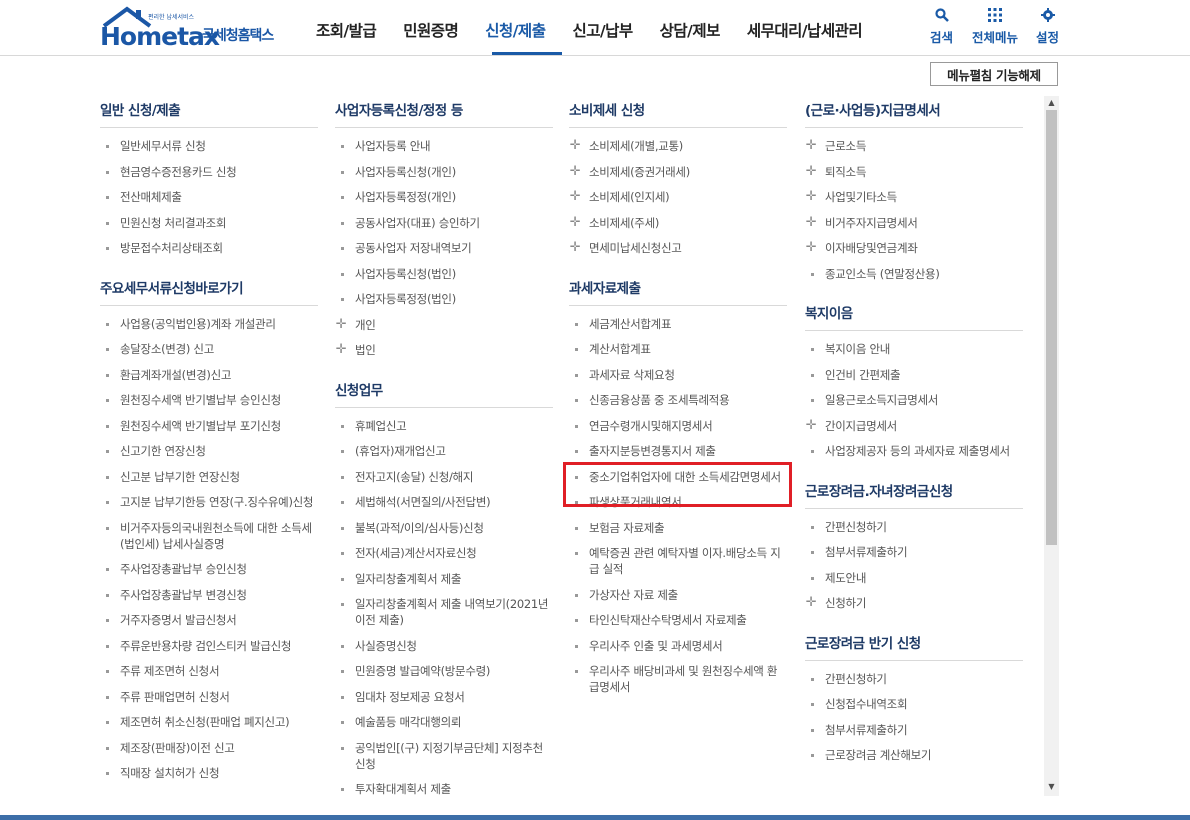 The image size is (1190, 820). Describe the element at coordinates (941, 27) in the screenshot. I see `search-button: 검색` at that location.